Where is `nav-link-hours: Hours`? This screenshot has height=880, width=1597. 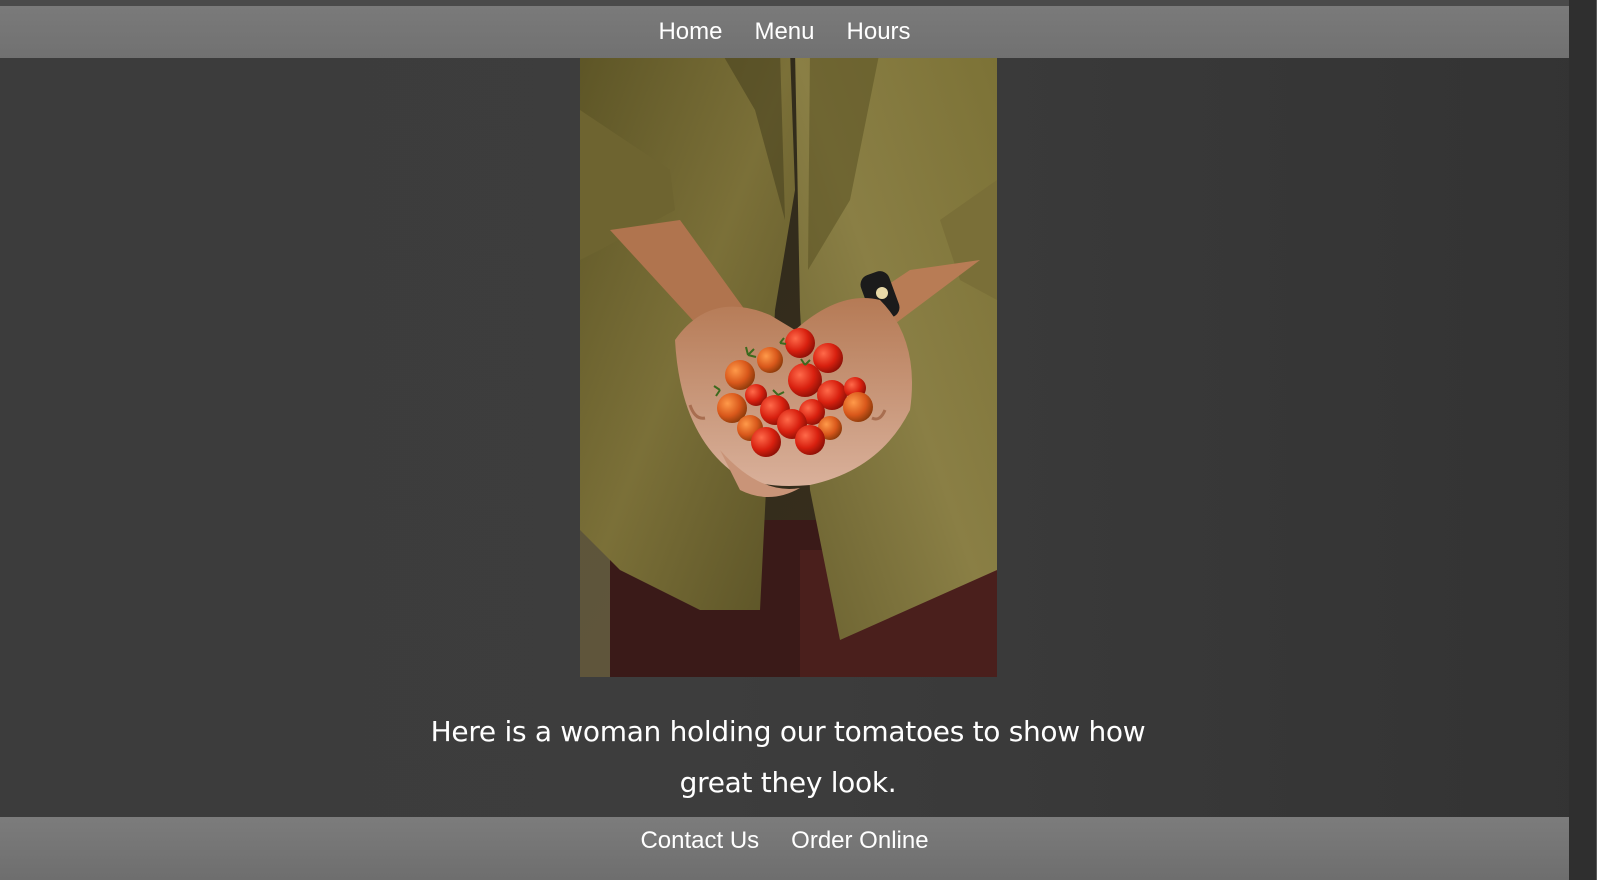 nav-link-hours: Hours is located at coordinates (879, 32).